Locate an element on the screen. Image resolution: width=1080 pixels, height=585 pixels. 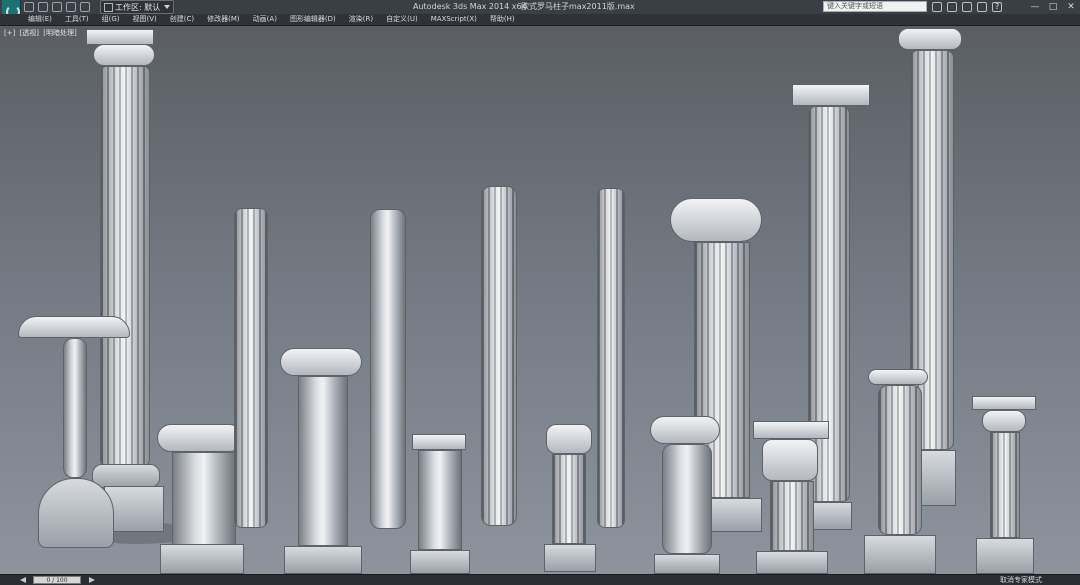
new-file-icon is located at coordinates (29, 7).